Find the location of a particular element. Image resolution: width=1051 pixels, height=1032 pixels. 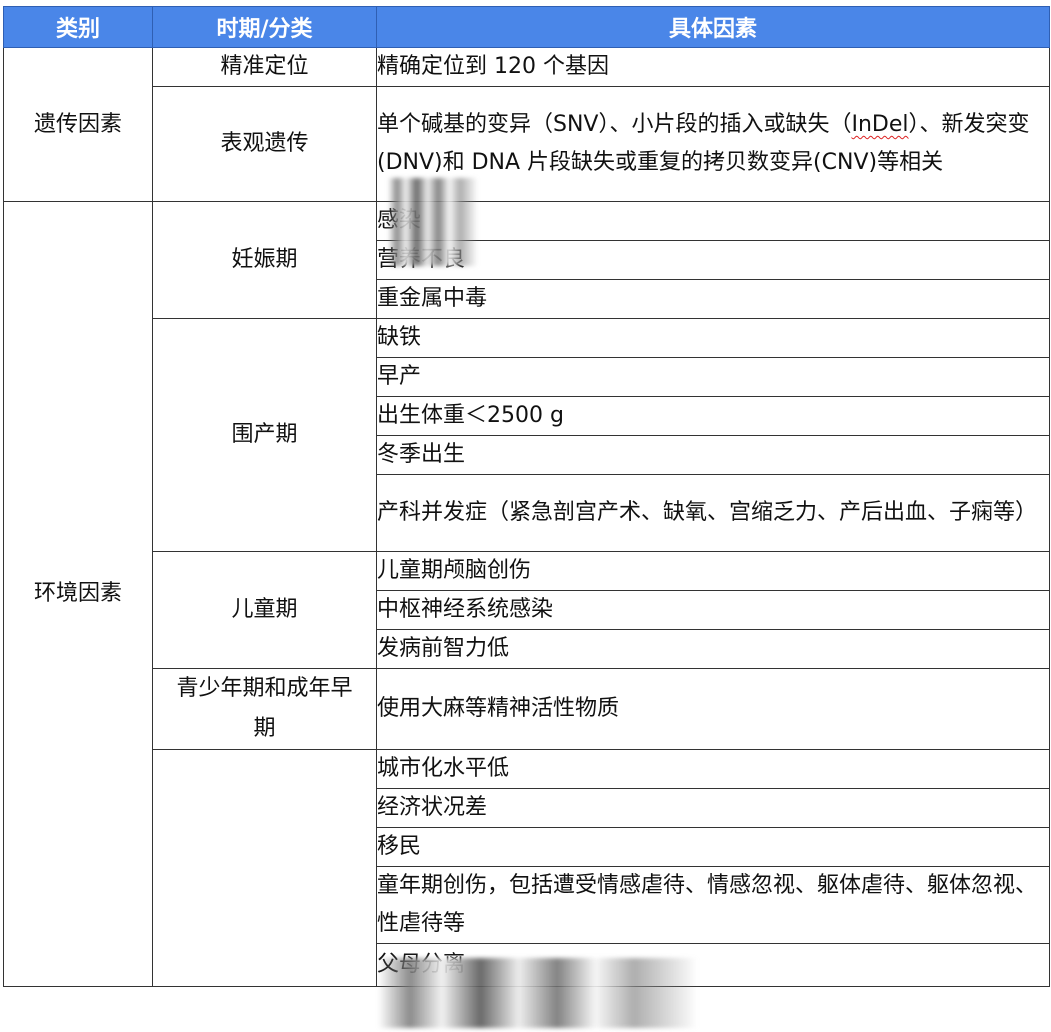

factor-cell: 精确定位到 120 个基因 is located at coordinates (713, 67).